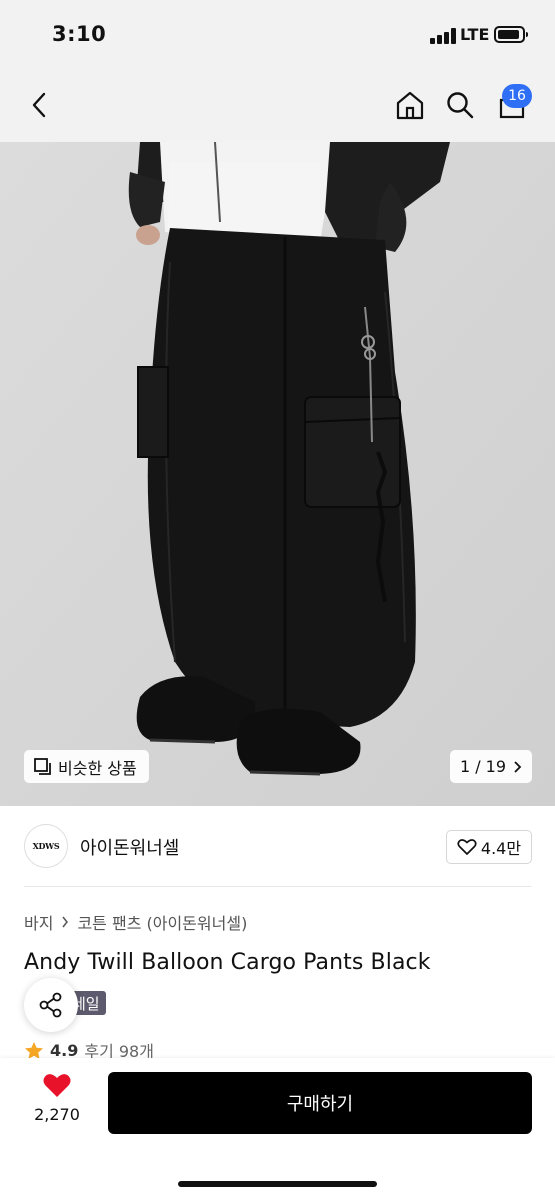 The width and height of the screenshot is (555, 1200). Describe the element at coordinates (511, 34) in the screenshot. I see `battery-icon` at that location.